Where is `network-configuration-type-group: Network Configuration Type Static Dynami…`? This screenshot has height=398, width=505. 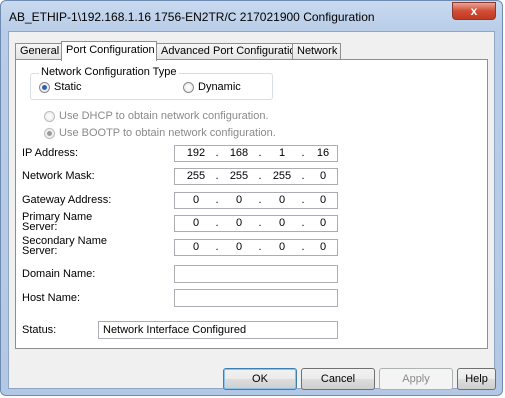
network-configuration-type-group: Network Configuration Type Static Dynami… is located at coordinates (151, 83).